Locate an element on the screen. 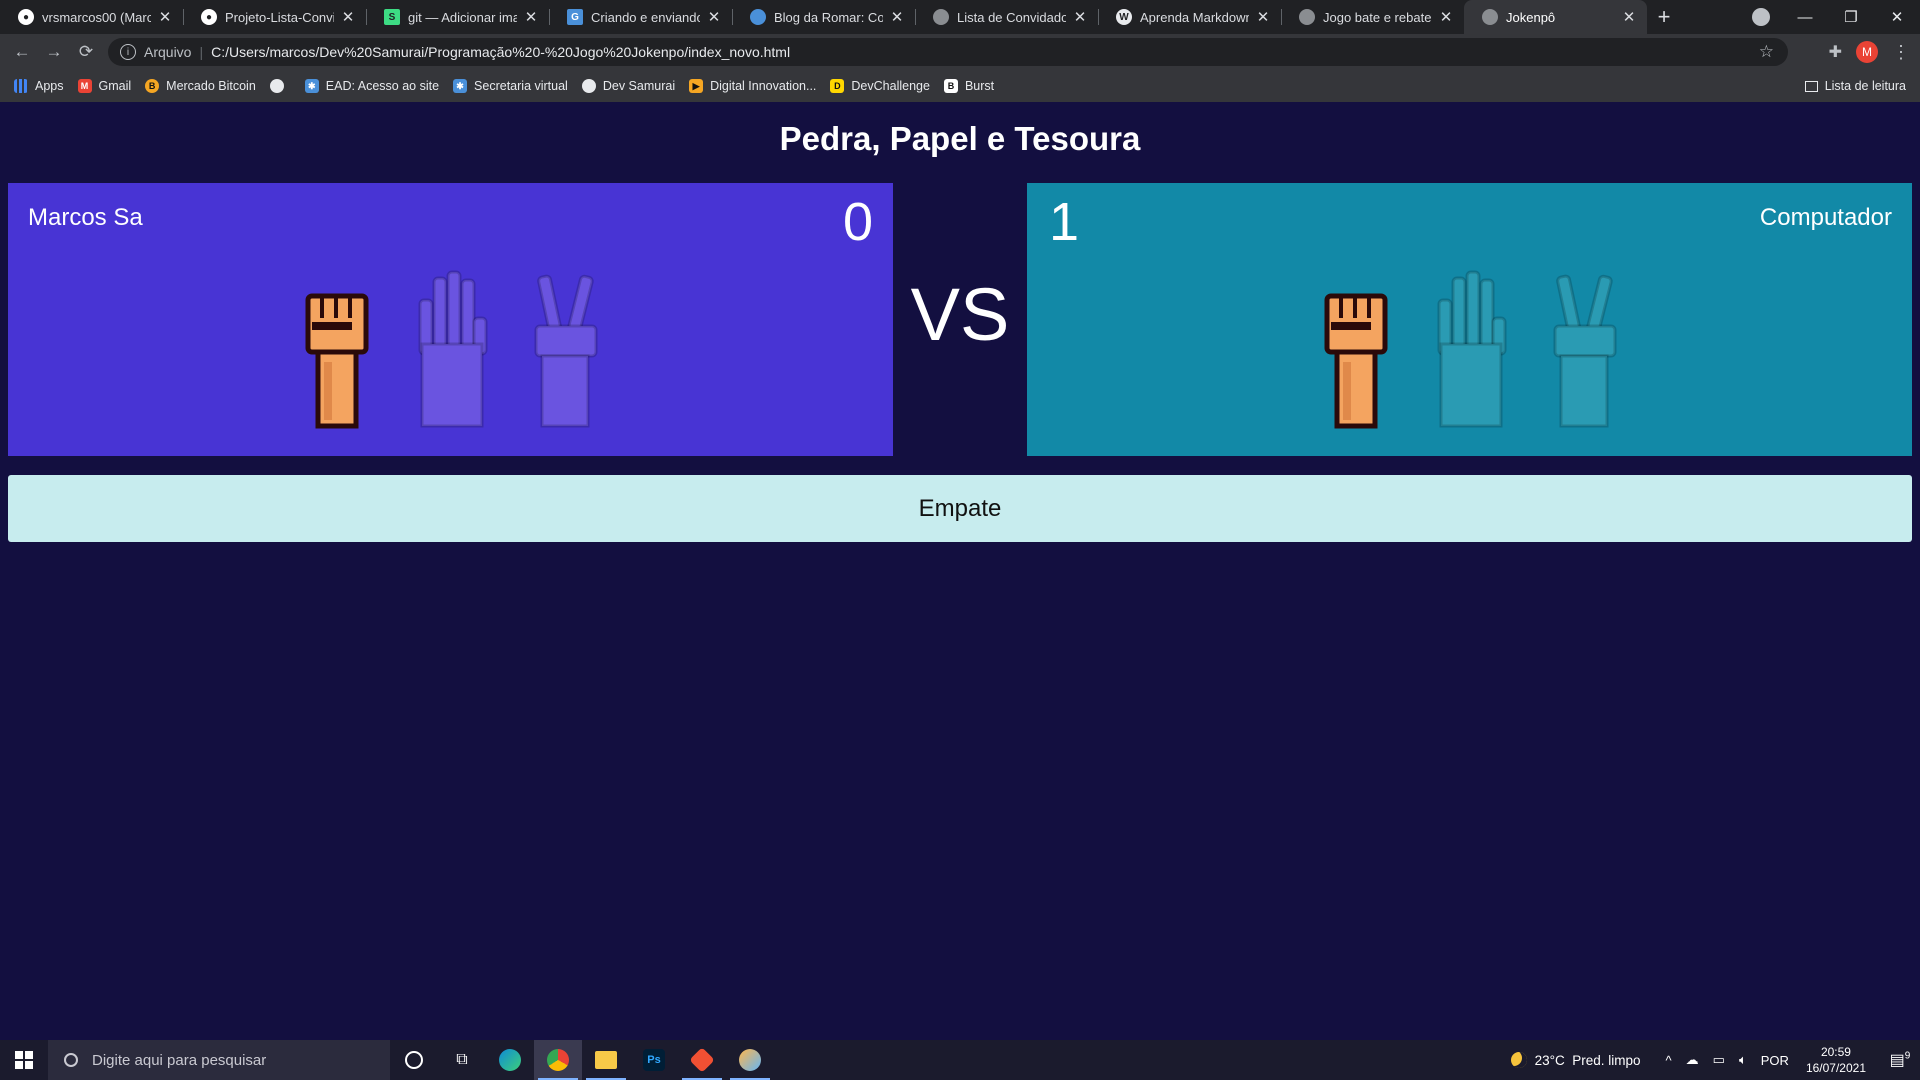 The height and width of the screenshot is (1080, 1920). tab-criando-enviando: G Criando e enviando ar ✕ is located at coordinates (640, 17).